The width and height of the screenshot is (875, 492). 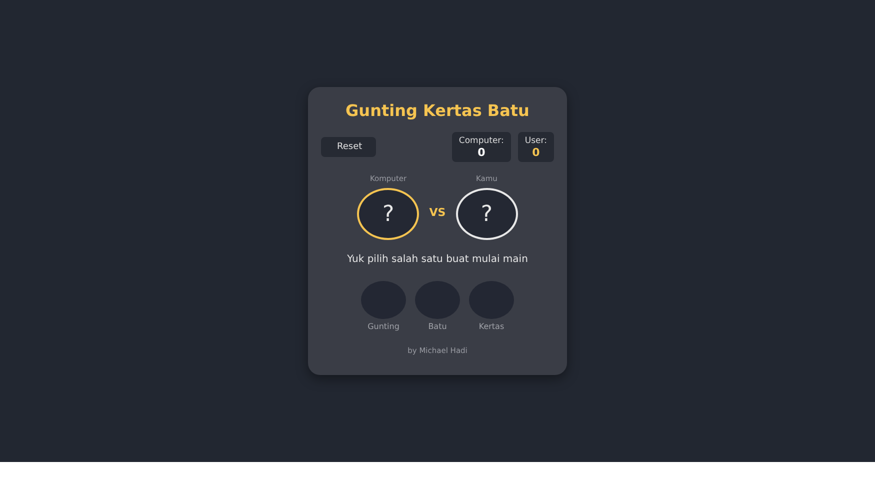 I want to click on versus-label: VS, so click(x=437, y=212).